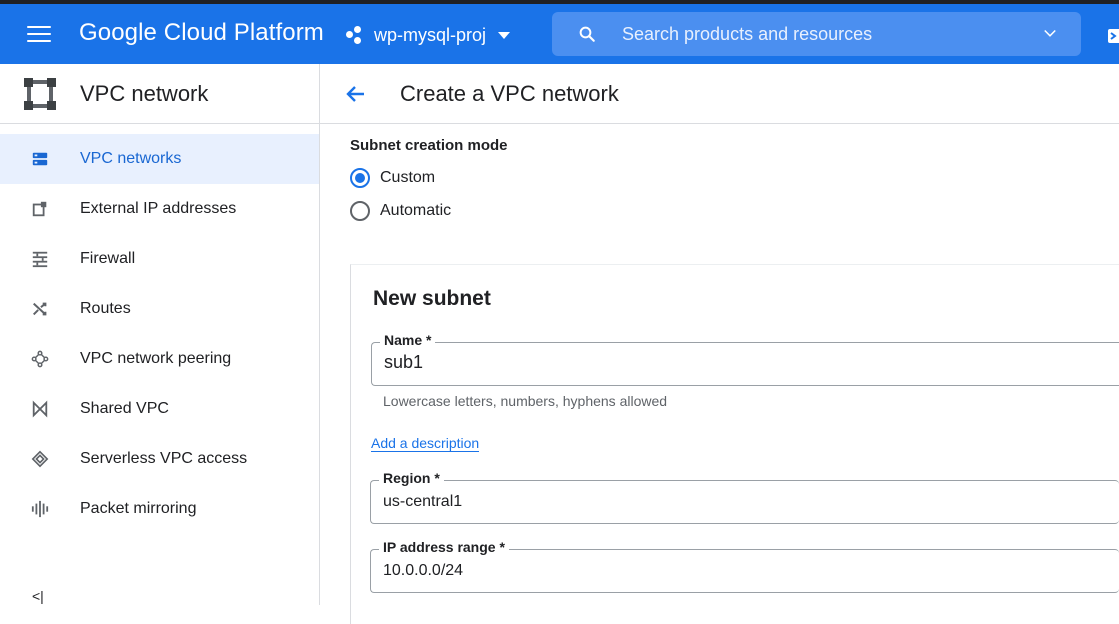 The height and width of the screenshot is (624, 1119). I want to click on add-description-link: Add a description, so click(425, 443).